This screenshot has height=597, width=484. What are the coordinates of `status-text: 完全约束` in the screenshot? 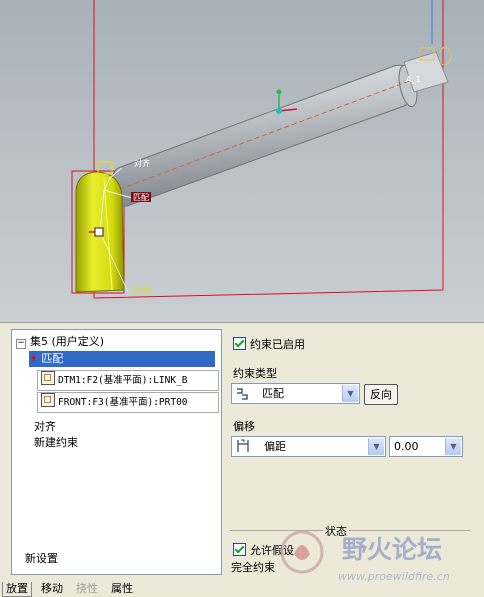 It's located at (253, 567).